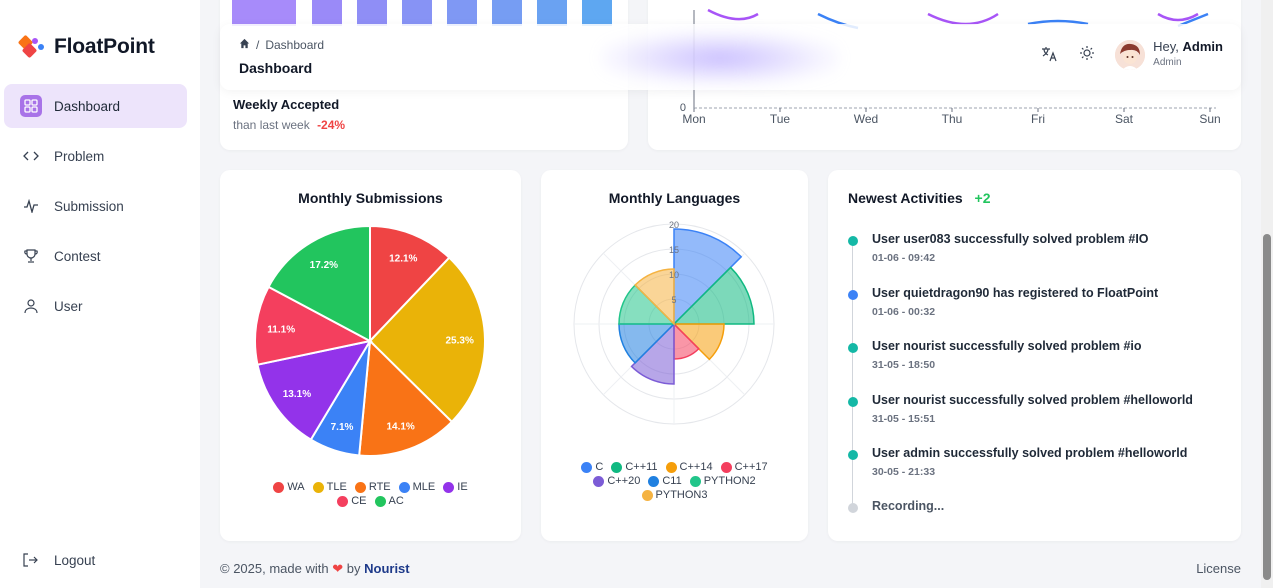 This screenshot has width=1273, height=588. Describe the element at coordinates (689, 467) in the screenshot. I see `legend-item-cpp14: C++14` at that location.